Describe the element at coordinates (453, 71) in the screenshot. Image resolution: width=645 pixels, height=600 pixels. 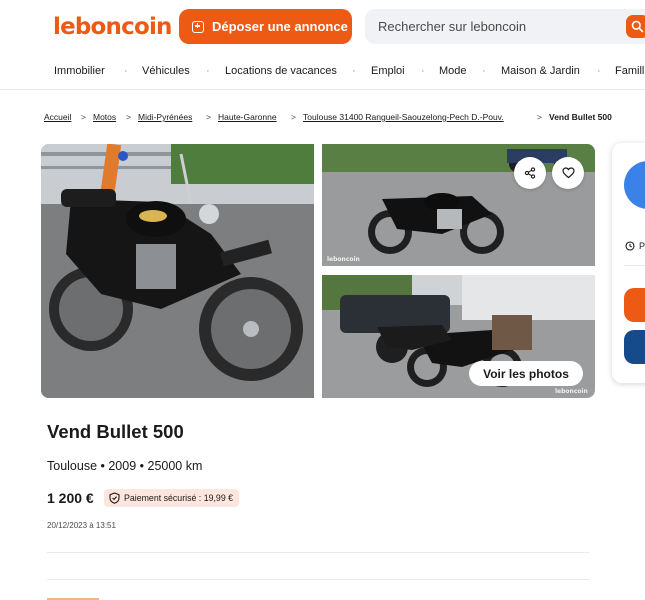
I see `nav-item-mode: Mode` at that location.